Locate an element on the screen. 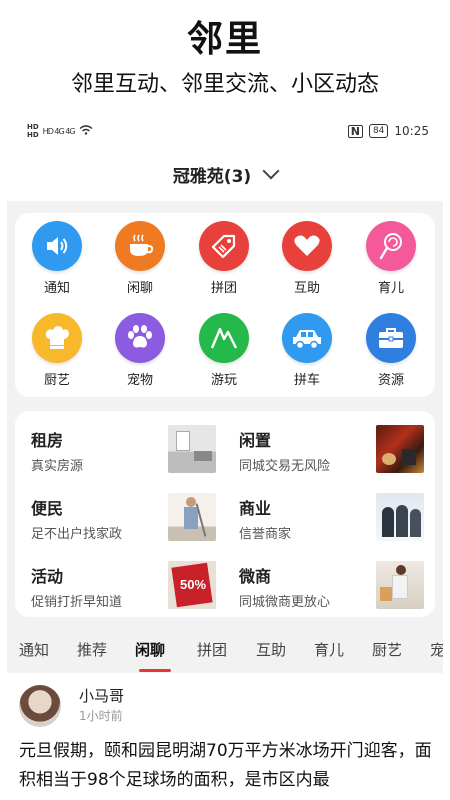 The height and width of the screenshot is (800, 450). sale-50-photo: 50% is located at coordinates (192, 585).